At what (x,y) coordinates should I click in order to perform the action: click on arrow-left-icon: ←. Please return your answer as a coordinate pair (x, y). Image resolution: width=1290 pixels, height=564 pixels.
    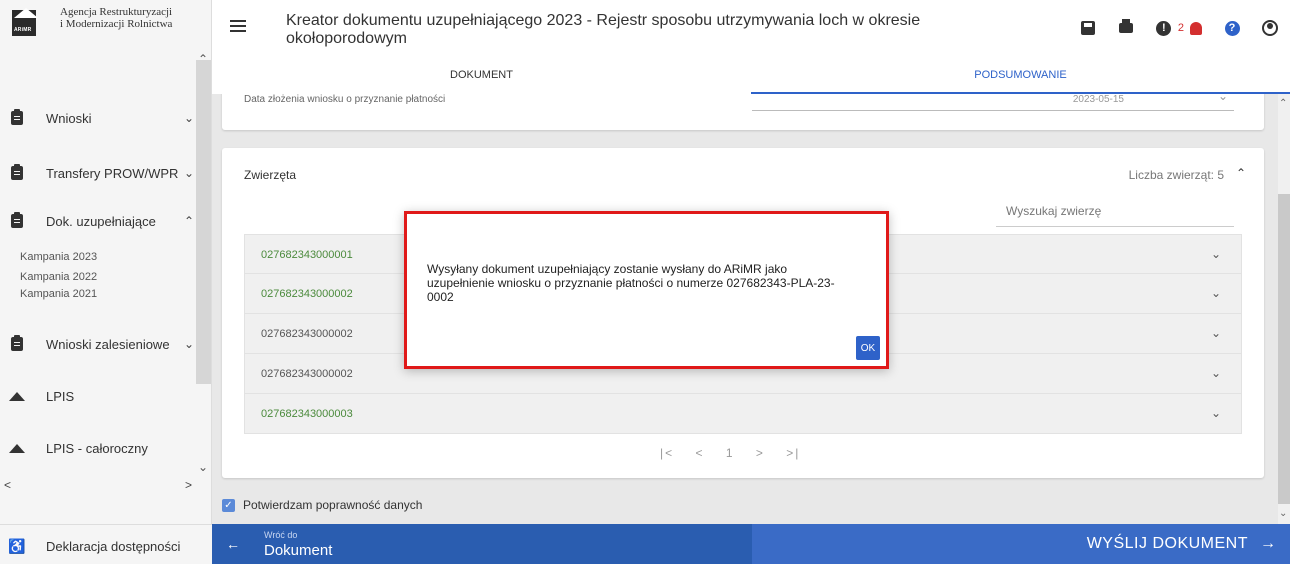
    Looking at the image, I should click on (233, 544).